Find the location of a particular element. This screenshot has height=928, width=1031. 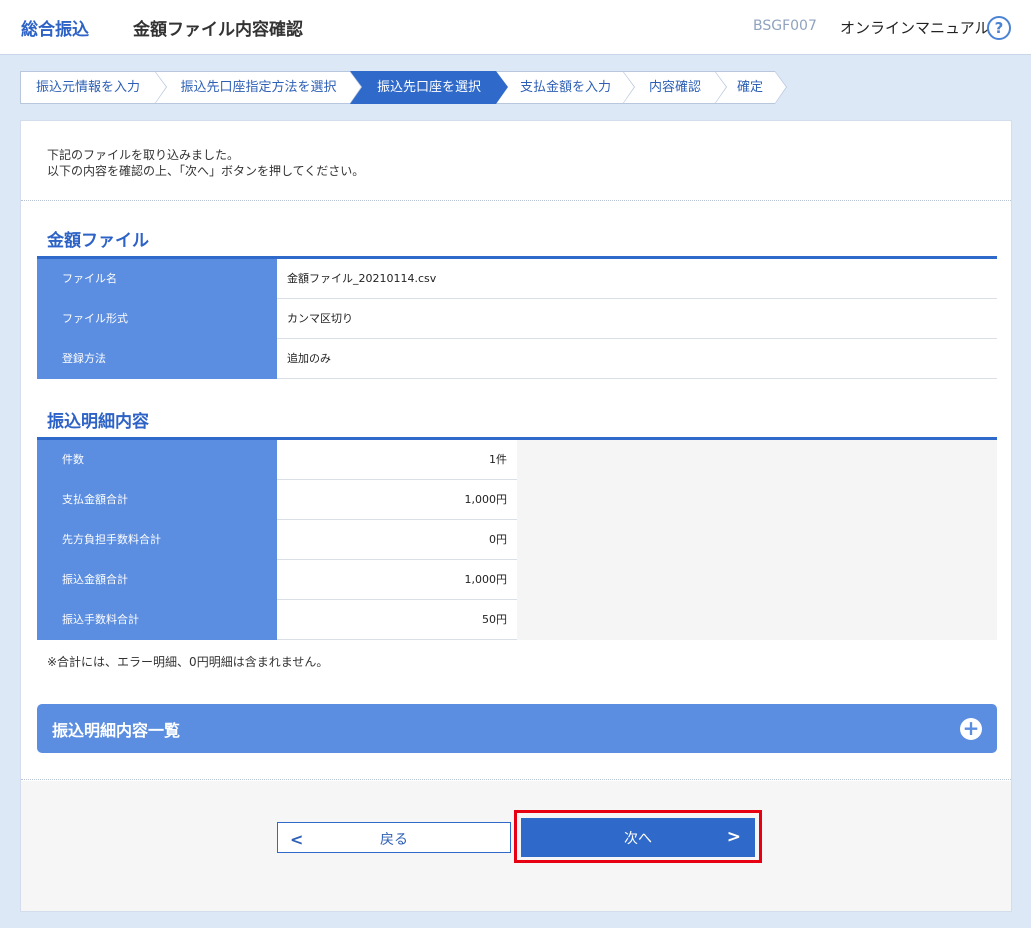

online-manual-link: オンラインマニュアル is located at coordinates (915, 27).